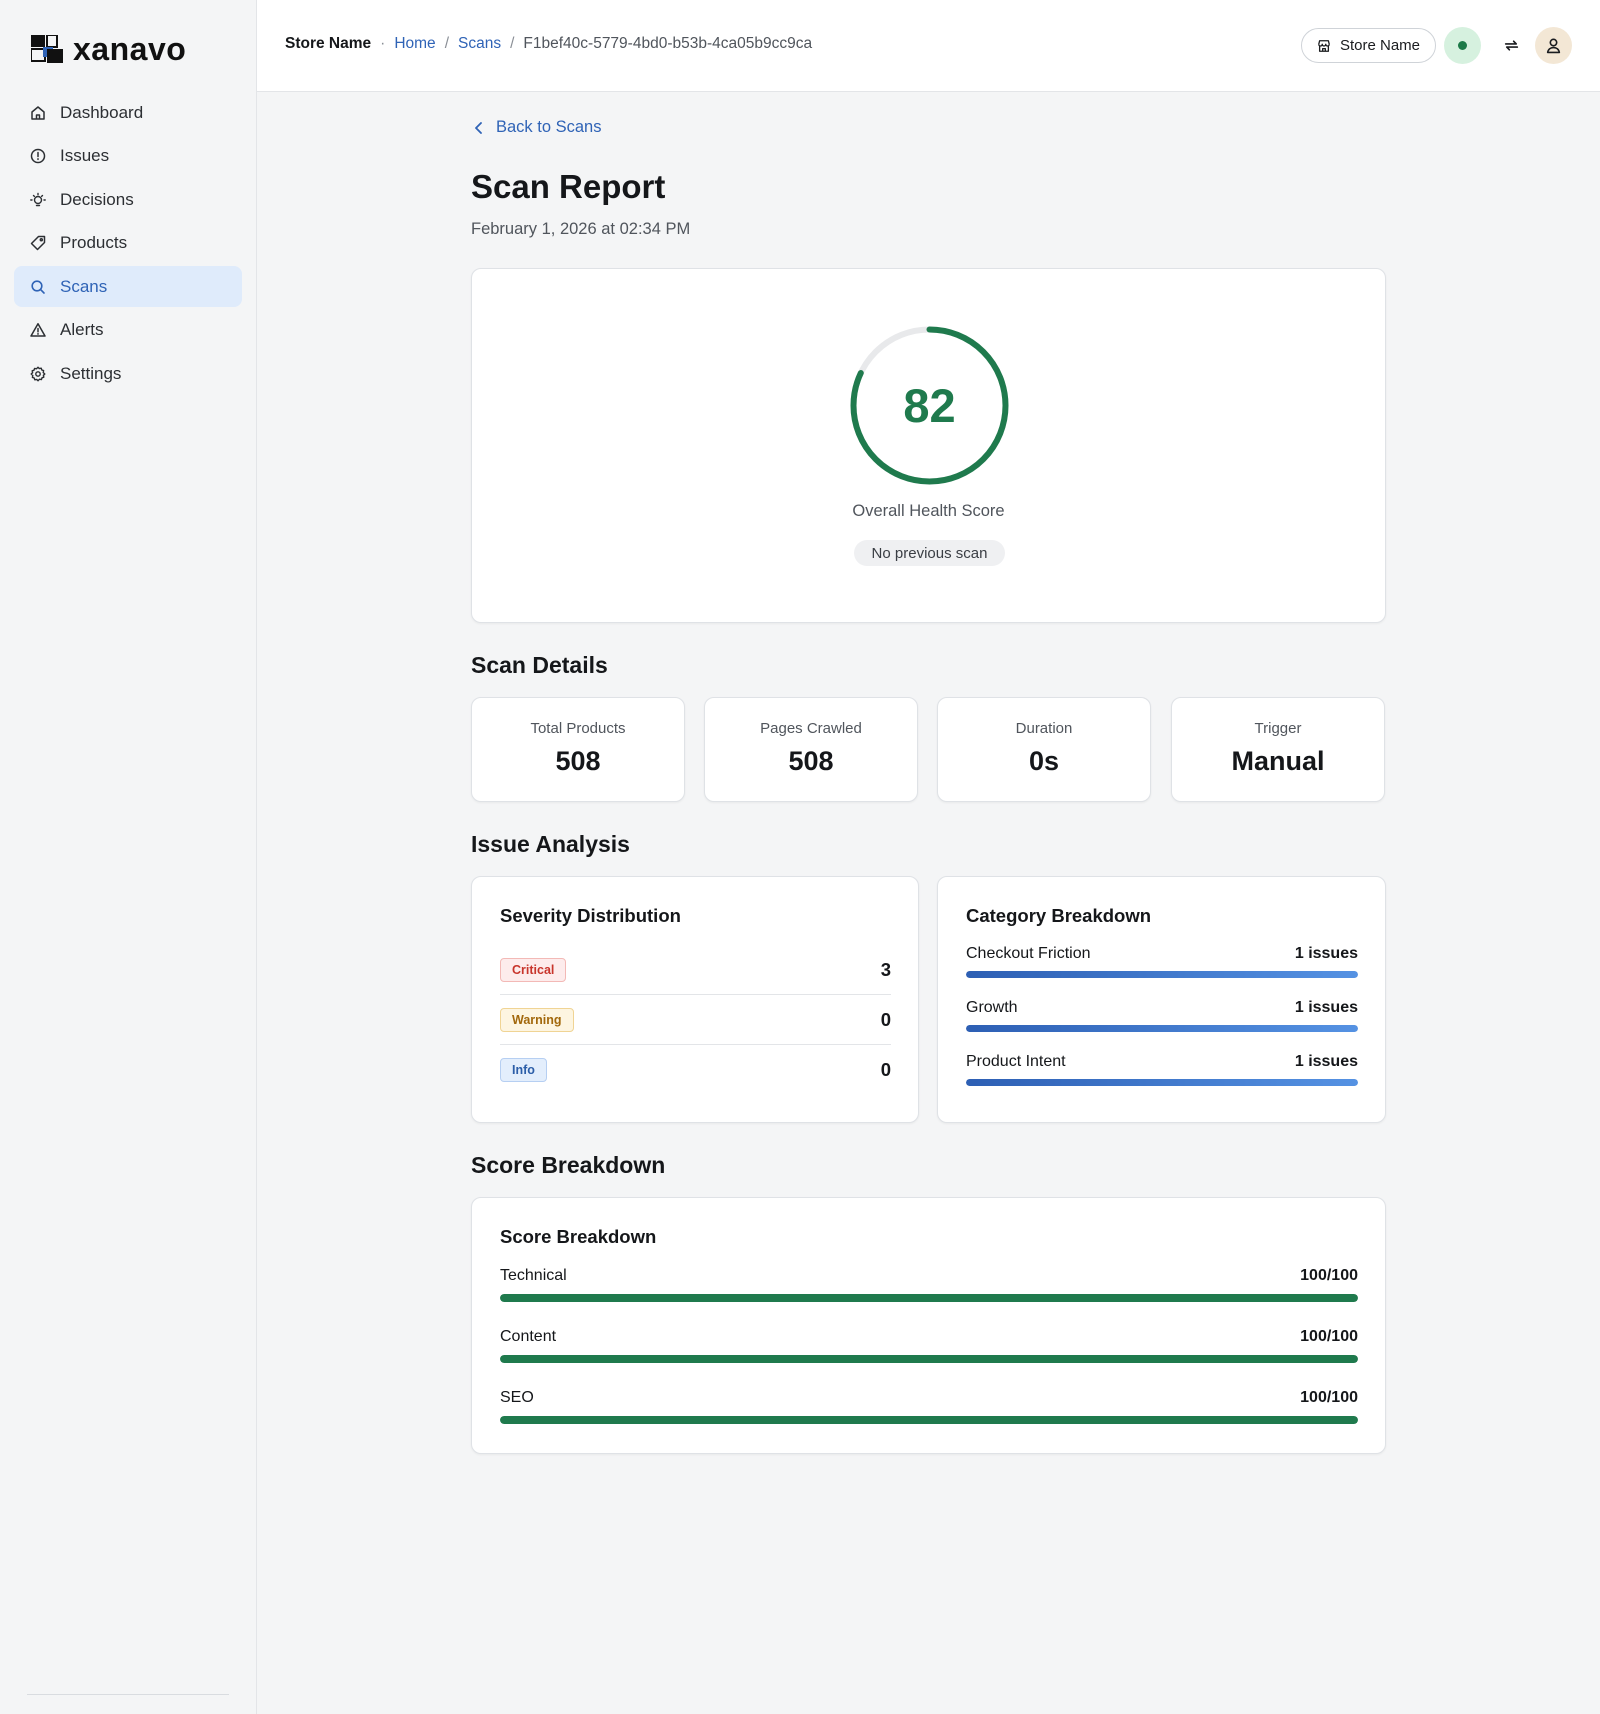 This screenshot has height=1714, width=1600. I want to click on gear-icon, so click(38, 373).